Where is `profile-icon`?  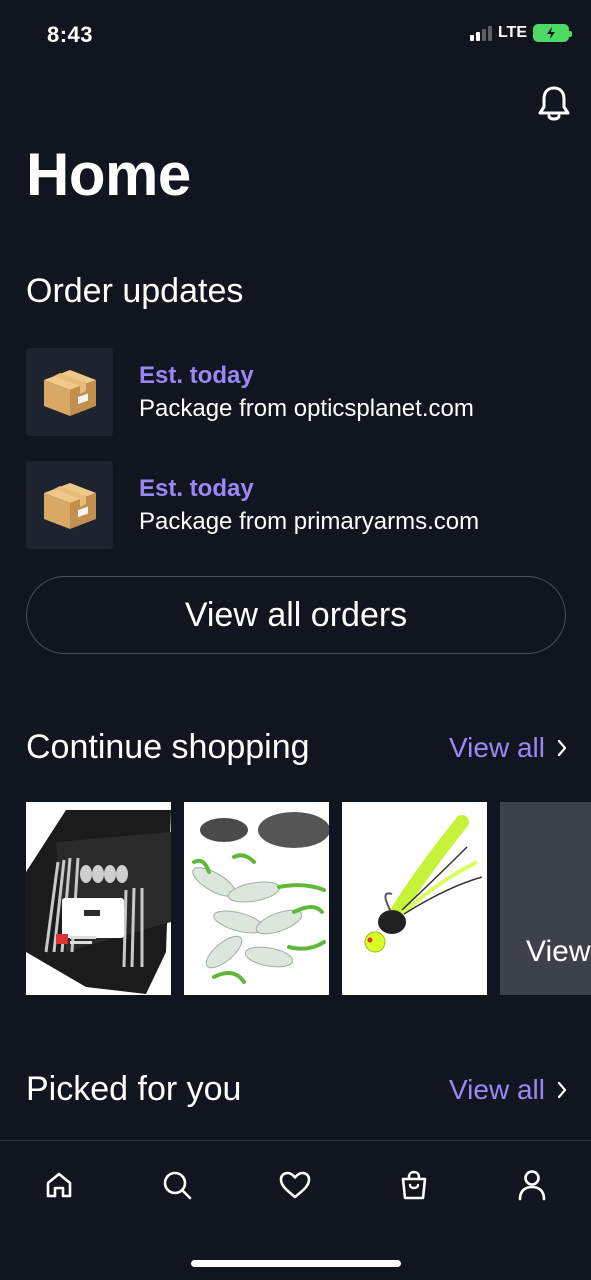
profile-icon is located at coordinates (532, 1185).